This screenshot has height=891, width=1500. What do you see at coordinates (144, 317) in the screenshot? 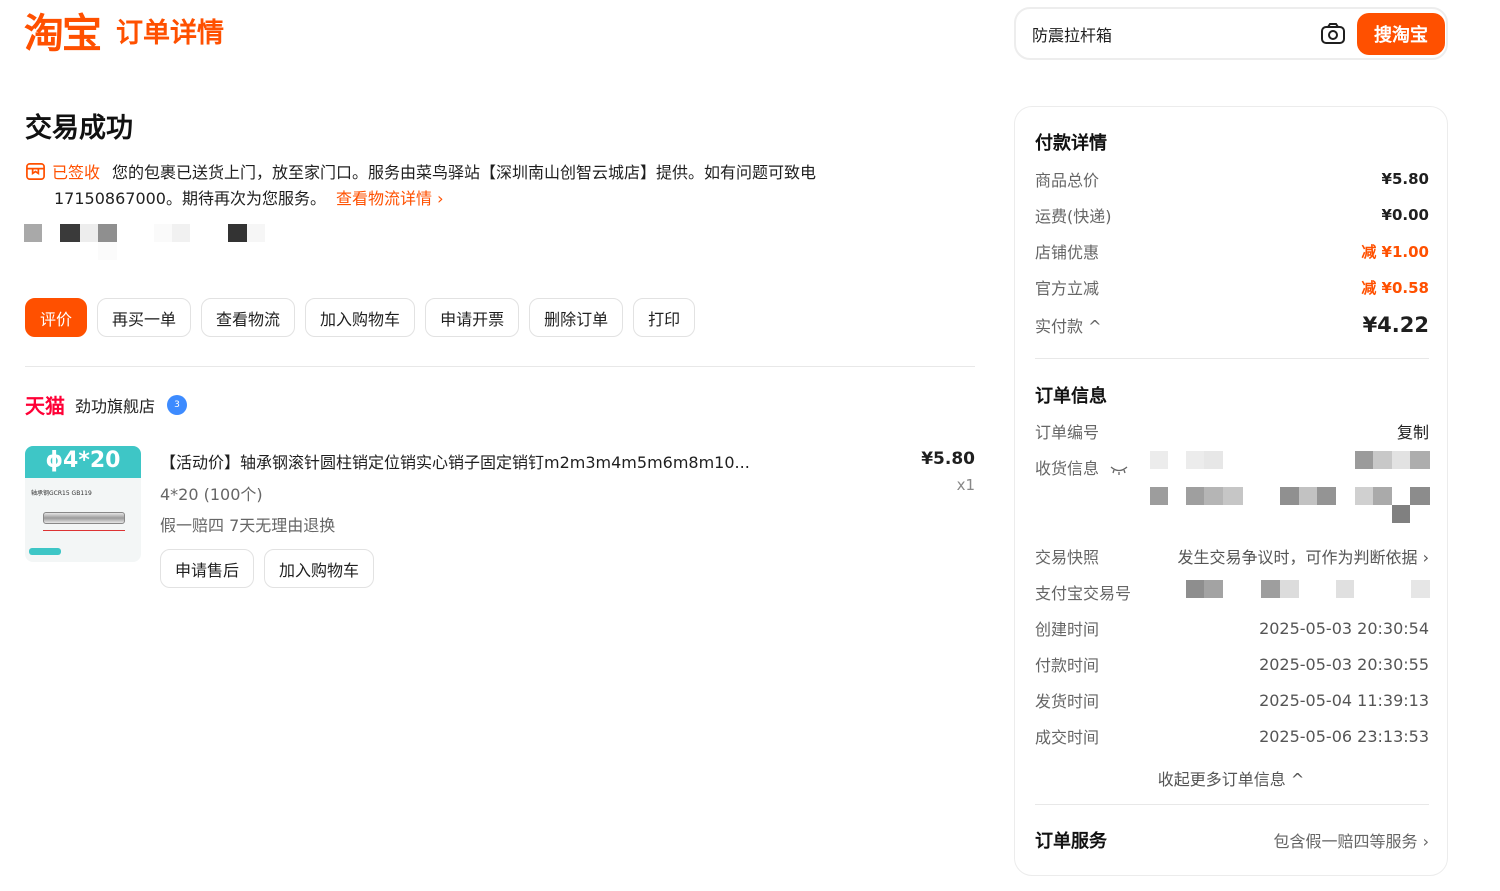
I see `buy-again-button: 再买一单` at bounding box center [144, 317].